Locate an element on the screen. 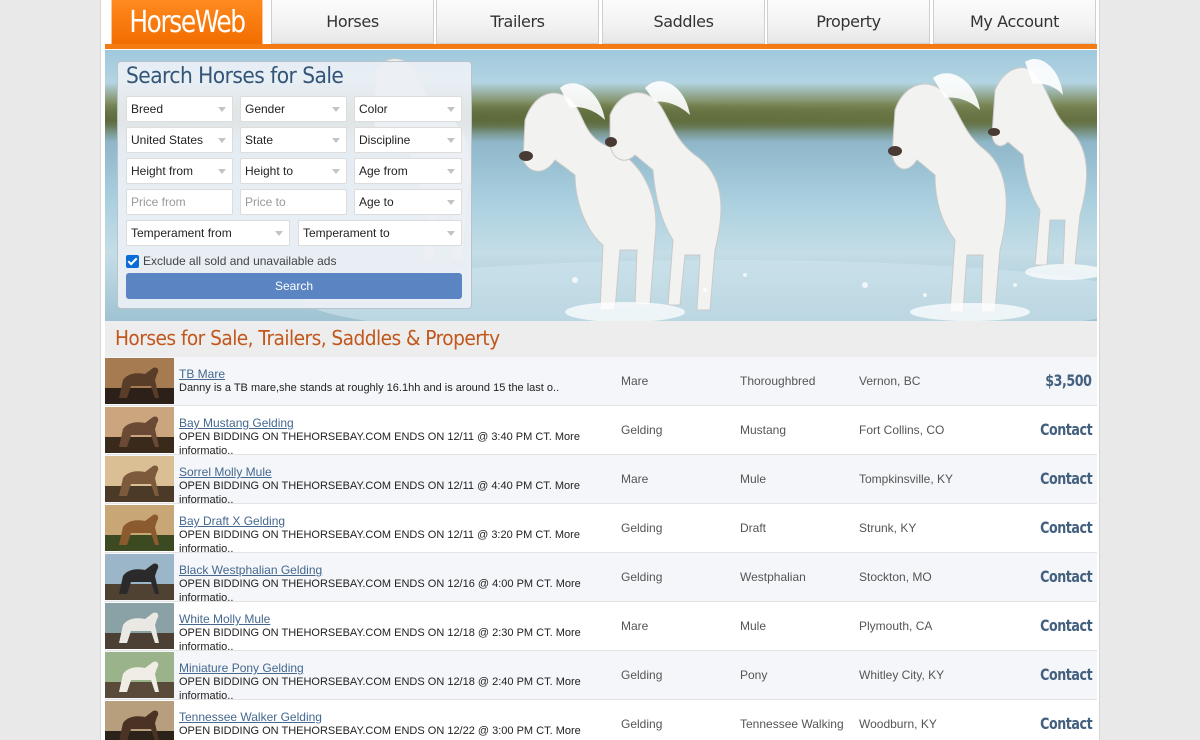  listing-breed: Thoroughbred is located at coordinates (778, 381).